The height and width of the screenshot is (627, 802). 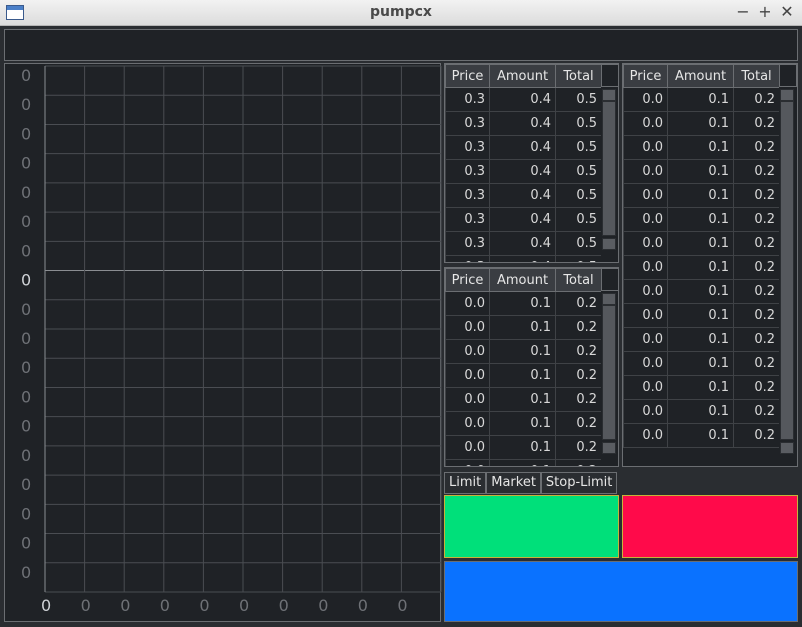 I want to click on tab-stop-limit: Stop-Limit, so click(x=579, y=483).